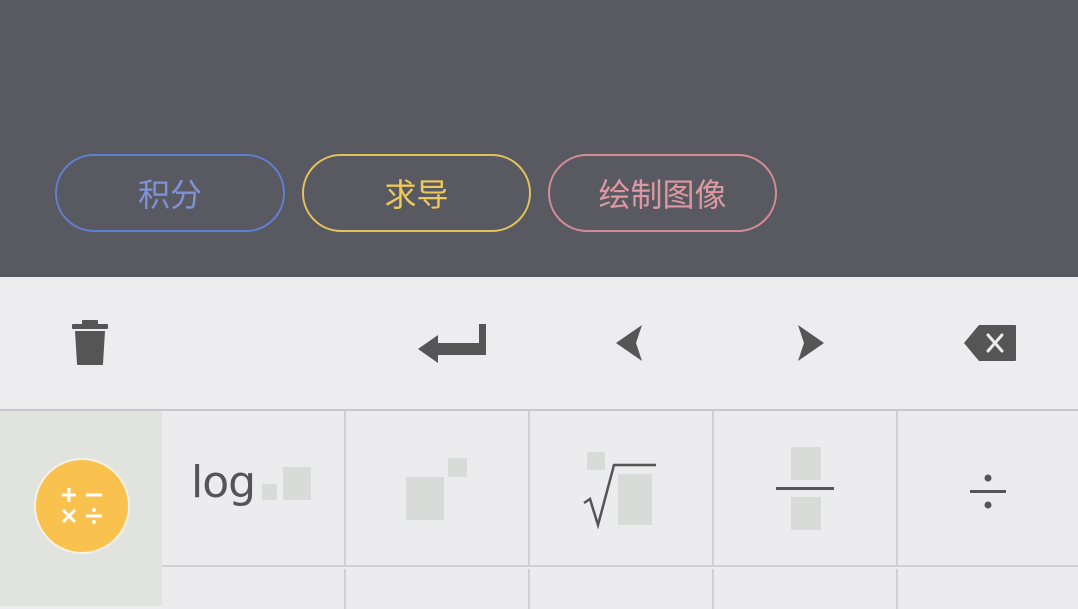 The width and height of the screenshot is (1078, 609). I want to click on log-label: log, so click(223, 482).